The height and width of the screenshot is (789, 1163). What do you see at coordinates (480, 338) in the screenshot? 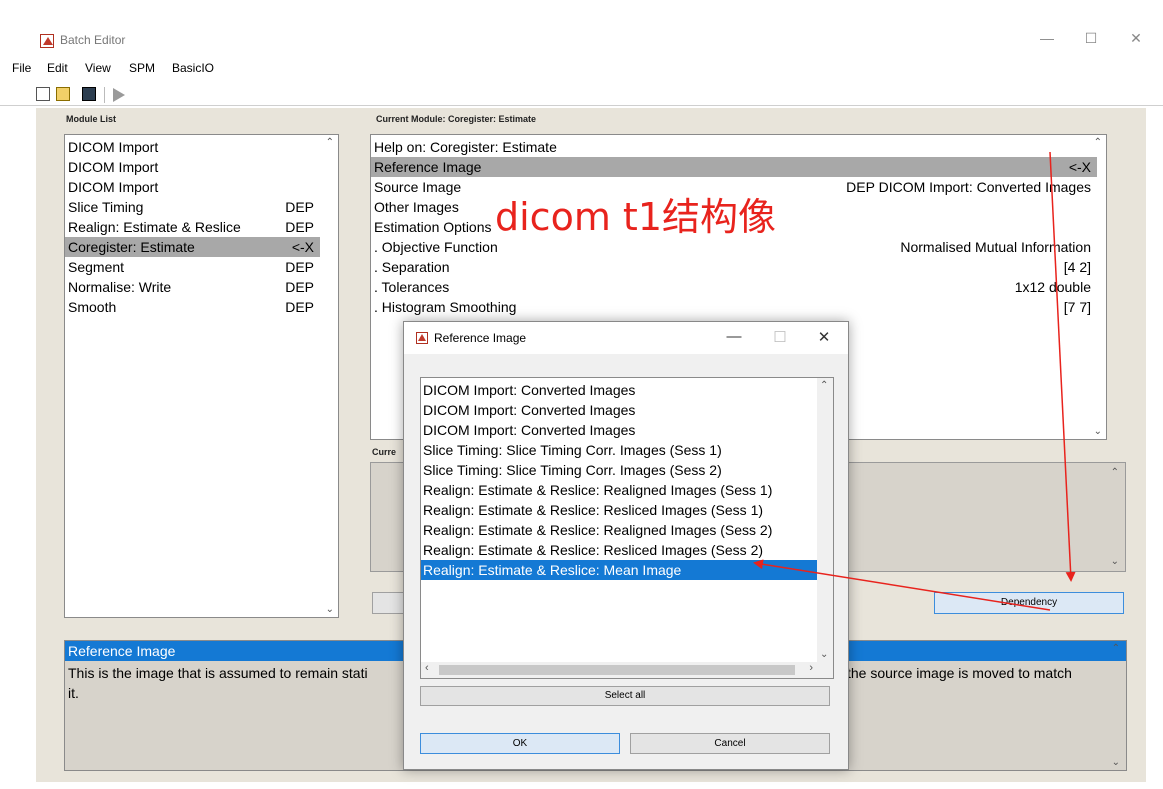
I see `dialog-title: Reference Image` at bounding box center [480, 338].